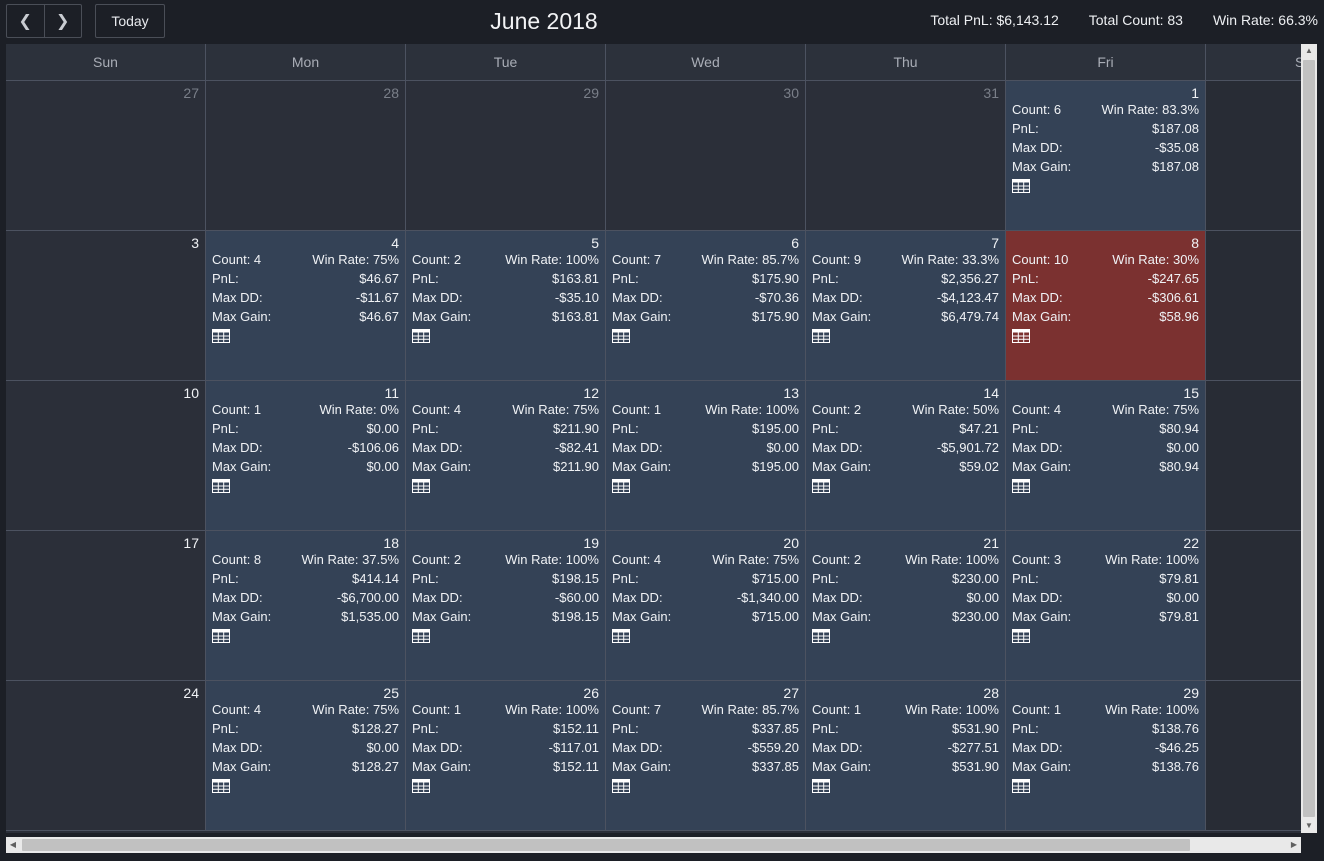 Image resolution: width=1324 pixels, height=861 pixels. I want to click on arrow-left-icon: ◀, so click(13, 845).